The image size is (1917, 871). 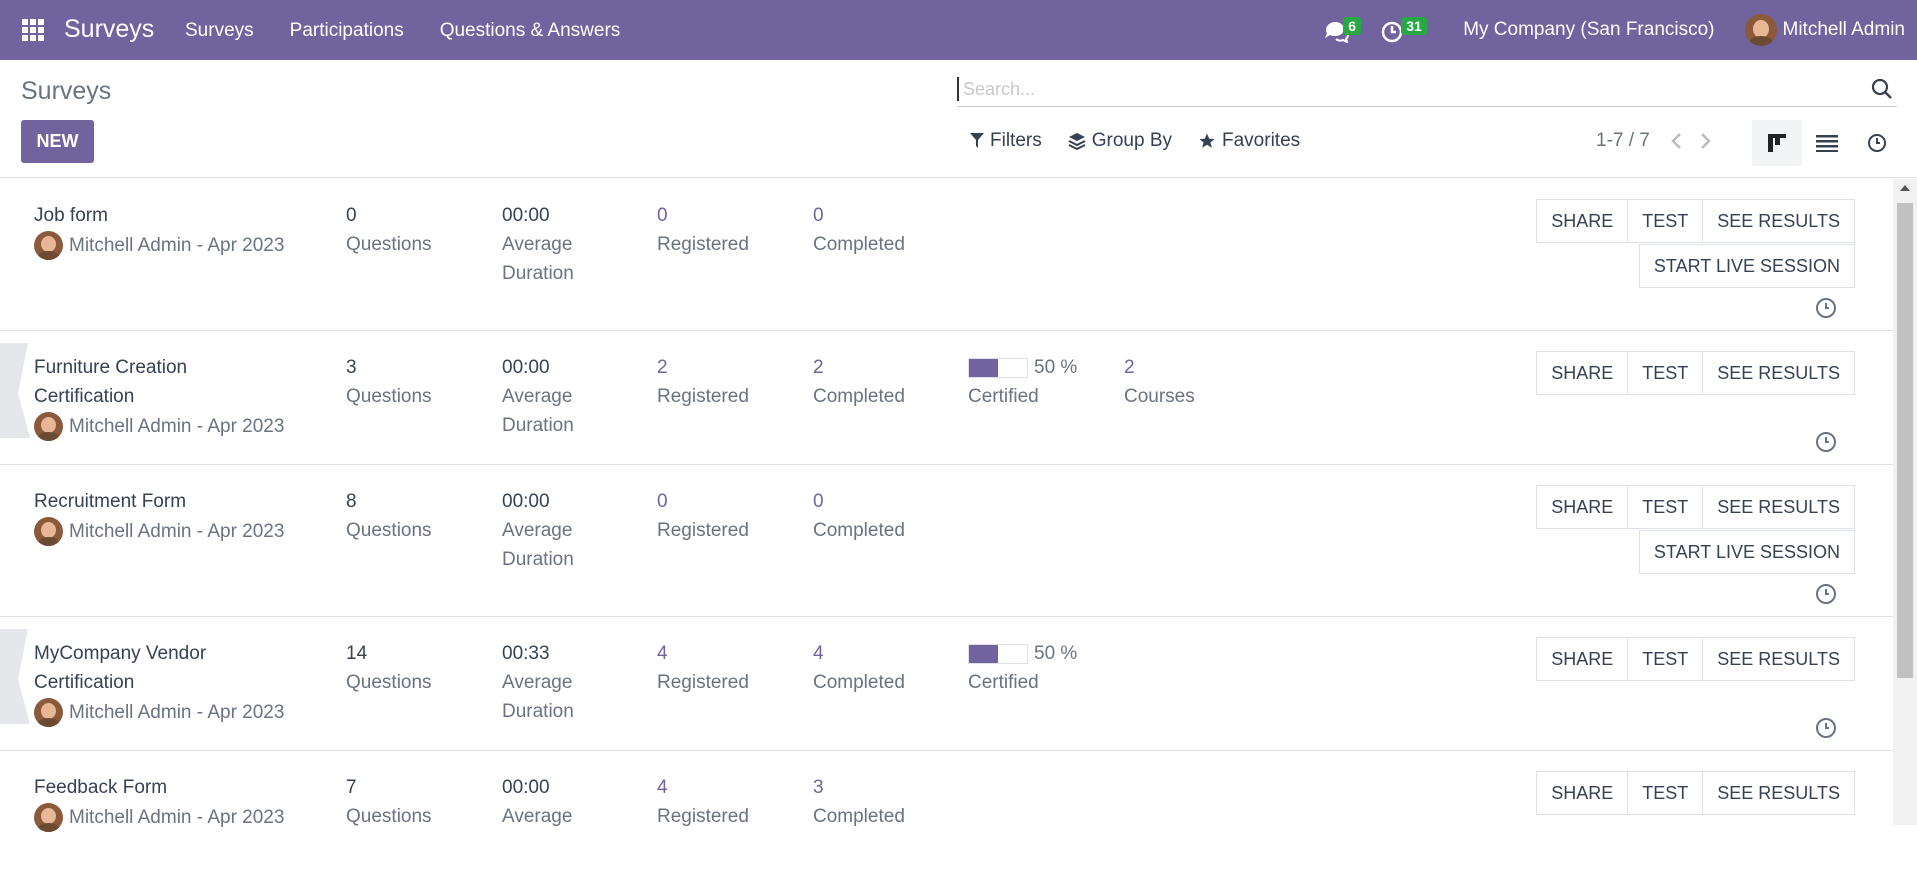 I want to click on chevron-right-icon, so click(x=1706, y=141).